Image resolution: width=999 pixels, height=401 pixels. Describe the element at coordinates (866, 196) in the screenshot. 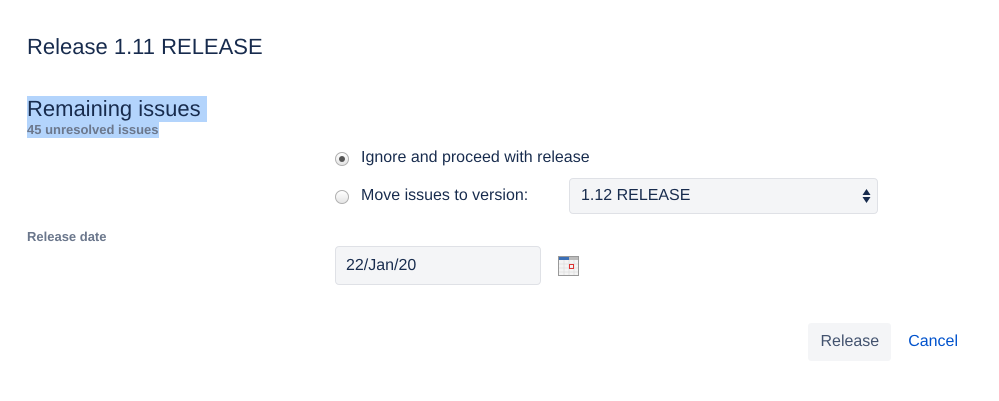

I see `sort-arrows-icon` at that location.